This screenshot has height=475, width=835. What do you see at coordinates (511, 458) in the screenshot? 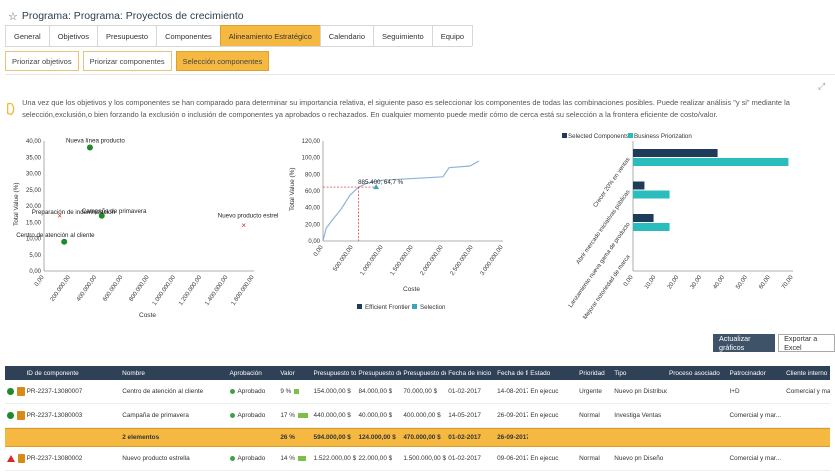
I see `cell-end: 09-06-2017` at bounding box center [511, 458].